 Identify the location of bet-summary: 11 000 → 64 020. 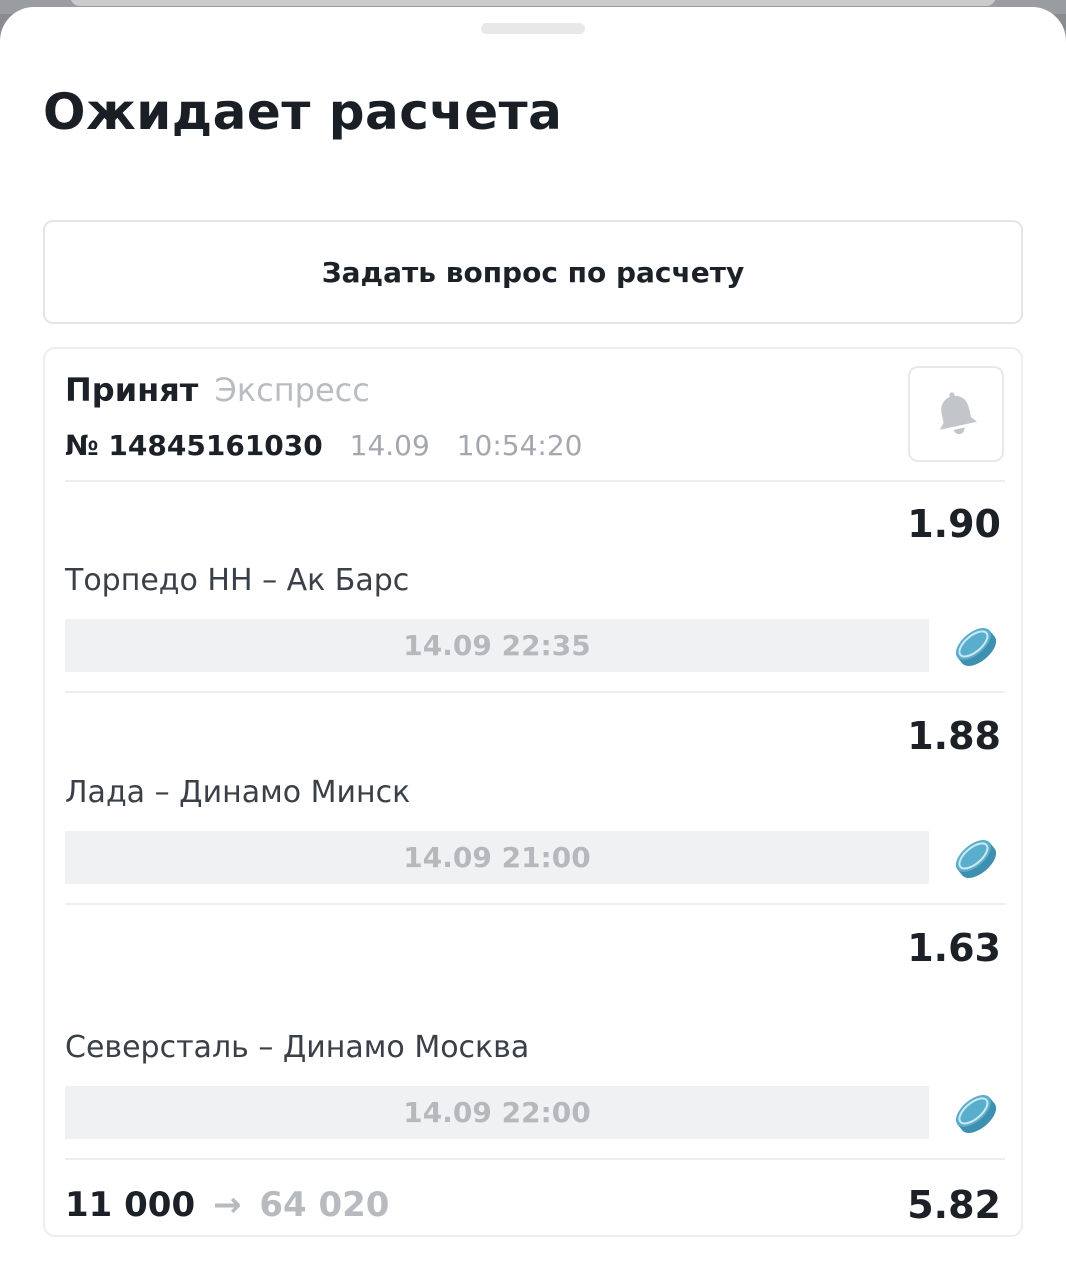
(227, 1205).